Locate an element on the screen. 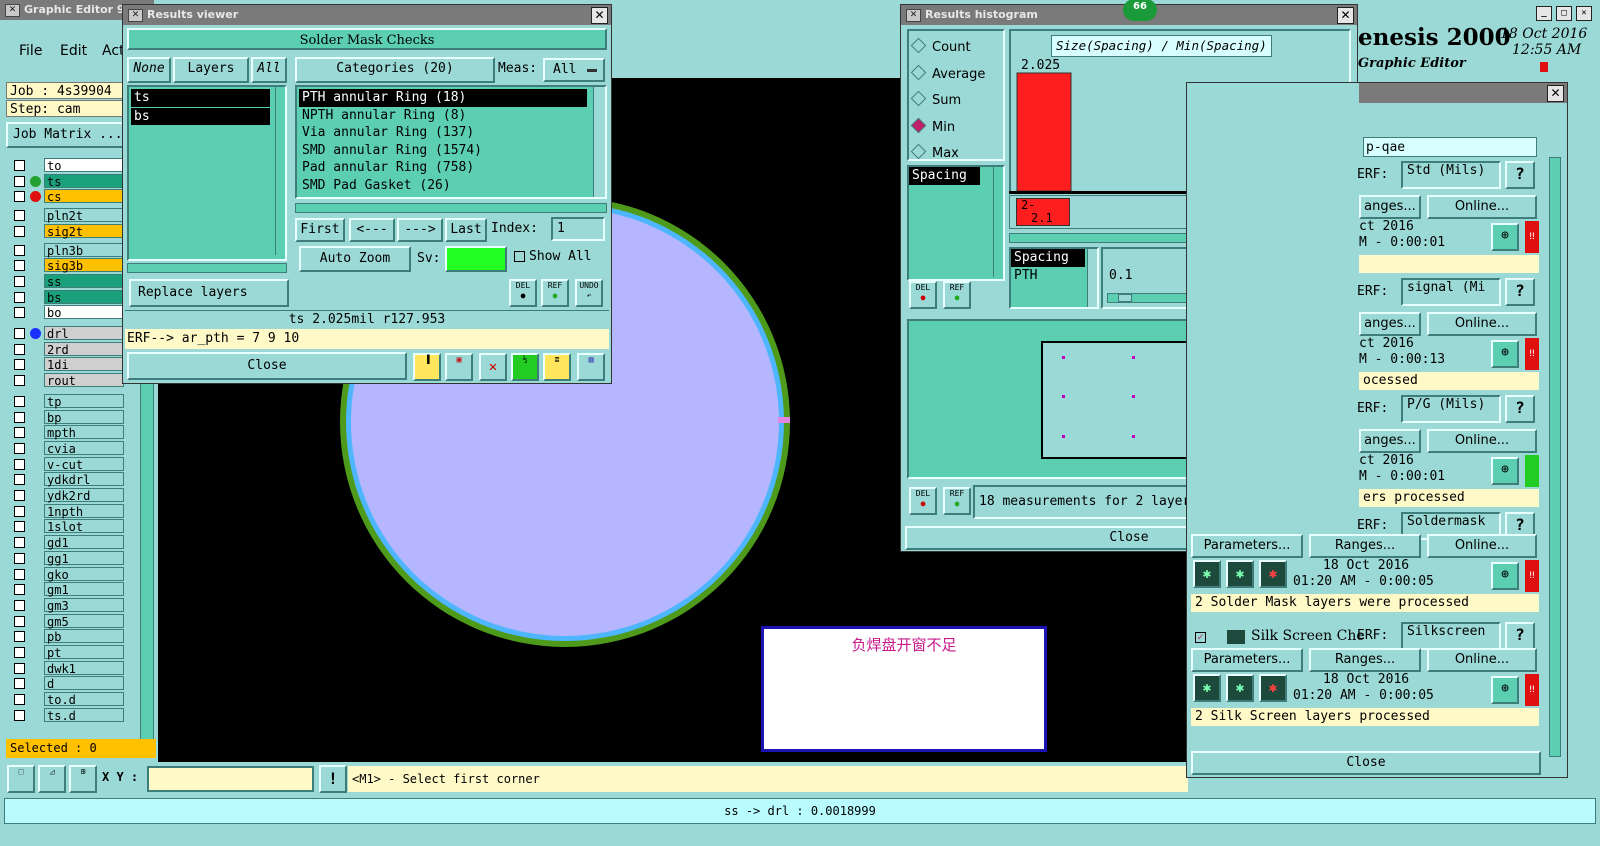  layer-name: bp is located at coordinates (84, 417).